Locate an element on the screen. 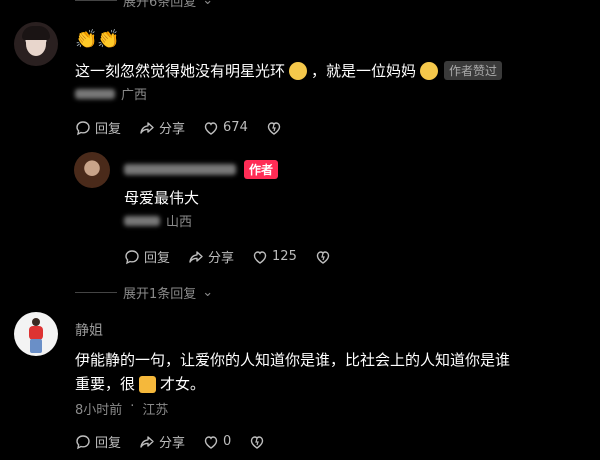 The height and width of the screenshot is (460, 600). like-button: 0 is located at coordinates (217, 442).